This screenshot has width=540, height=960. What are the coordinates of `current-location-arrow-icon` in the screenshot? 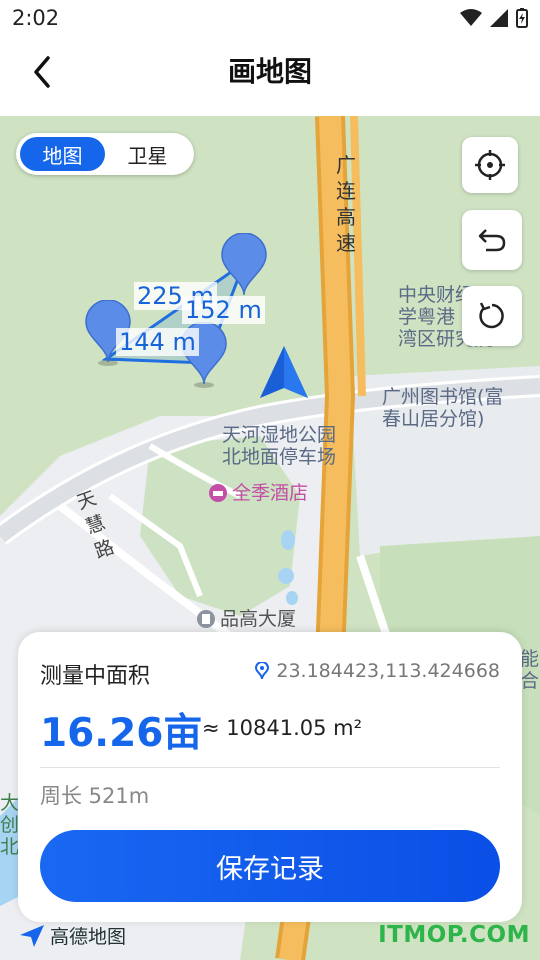 It's located at (284, 372).